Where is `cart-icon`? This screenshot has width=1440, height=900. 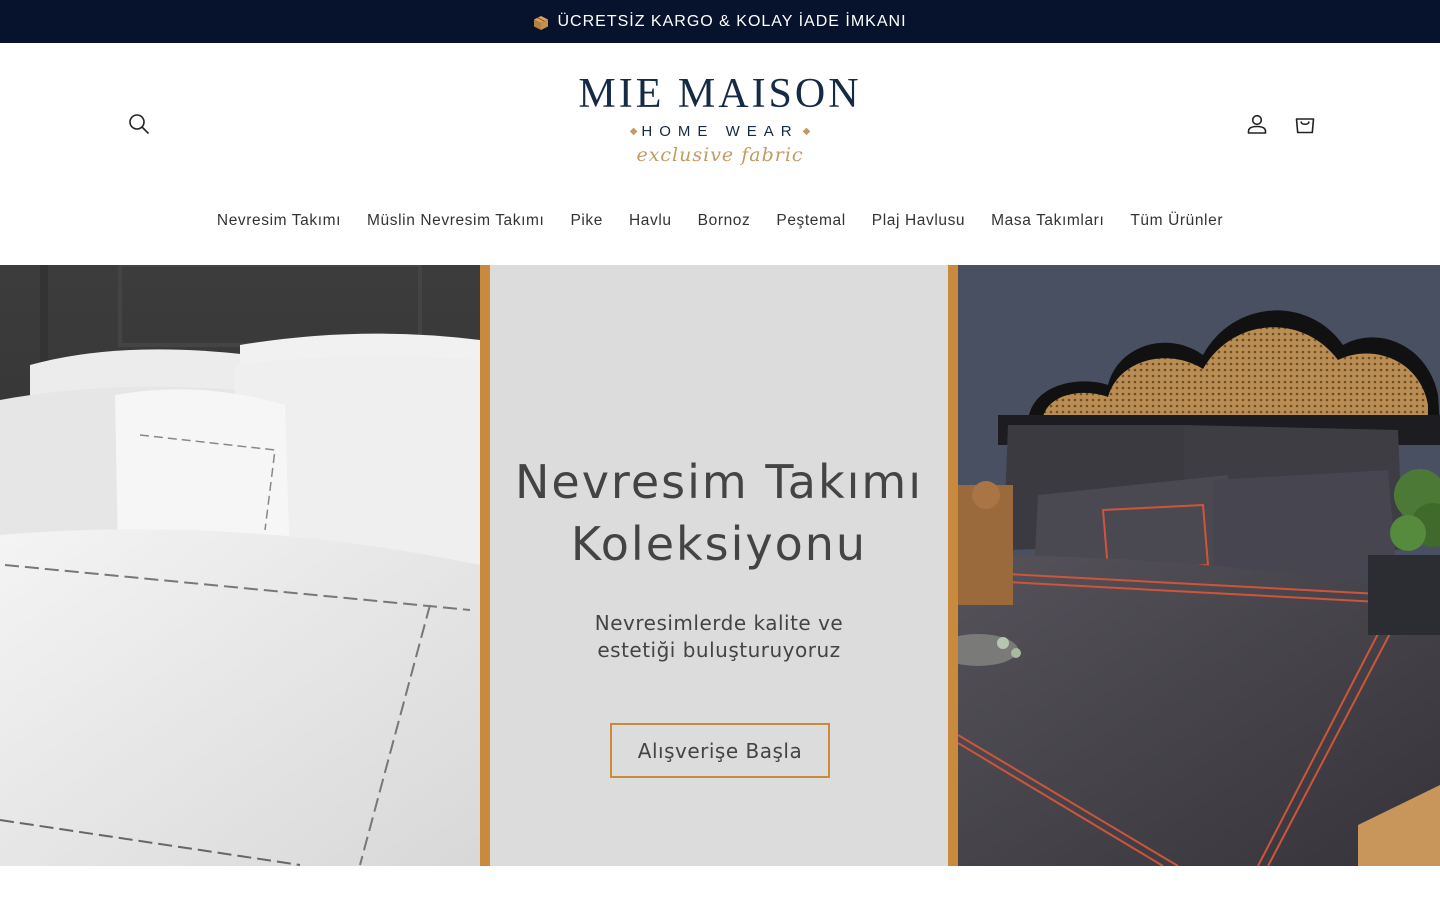
cart-icon is located at coordinates (1305, 126).